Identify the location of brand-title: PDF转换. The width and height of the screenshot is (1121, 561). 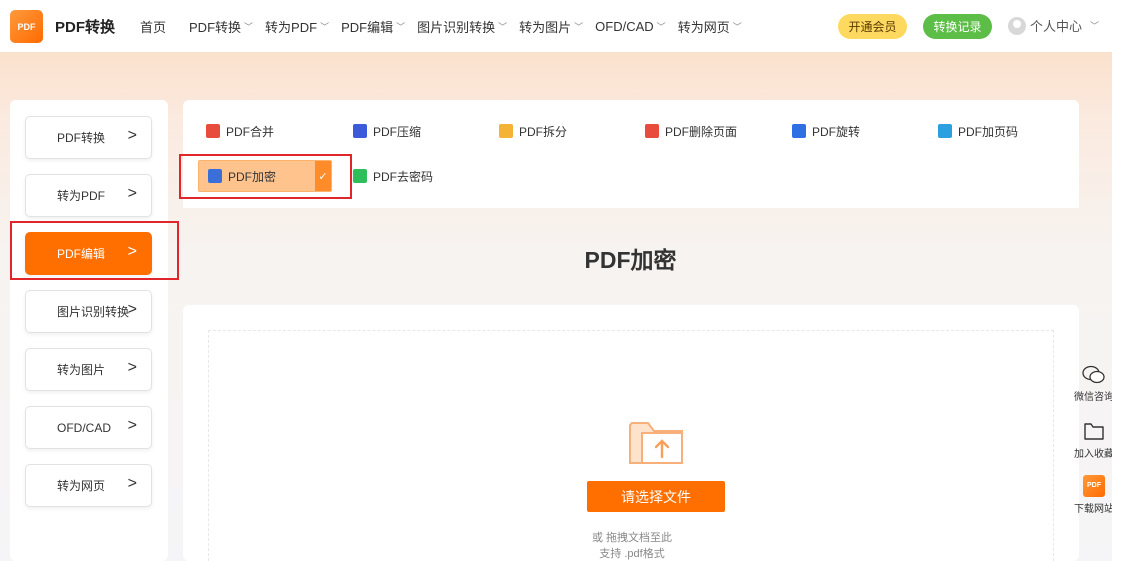
(85, 27).